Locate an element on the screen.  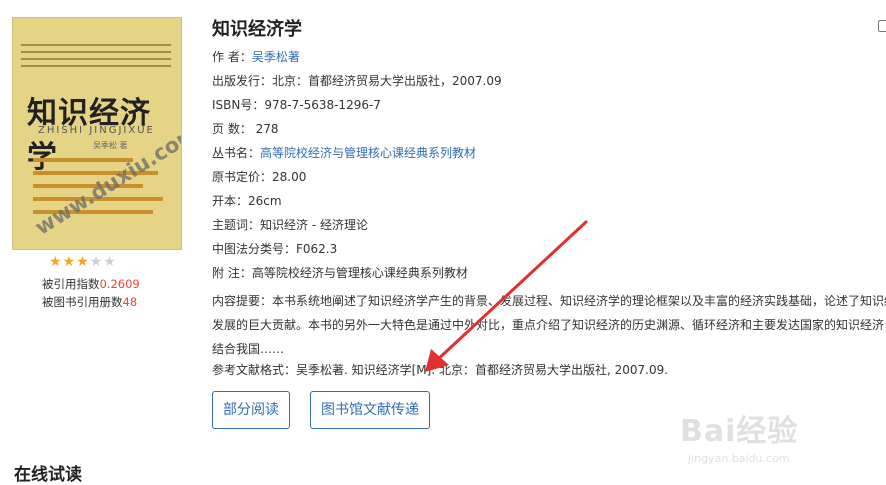
arrow-shaft is located at coordinates (511, 291).